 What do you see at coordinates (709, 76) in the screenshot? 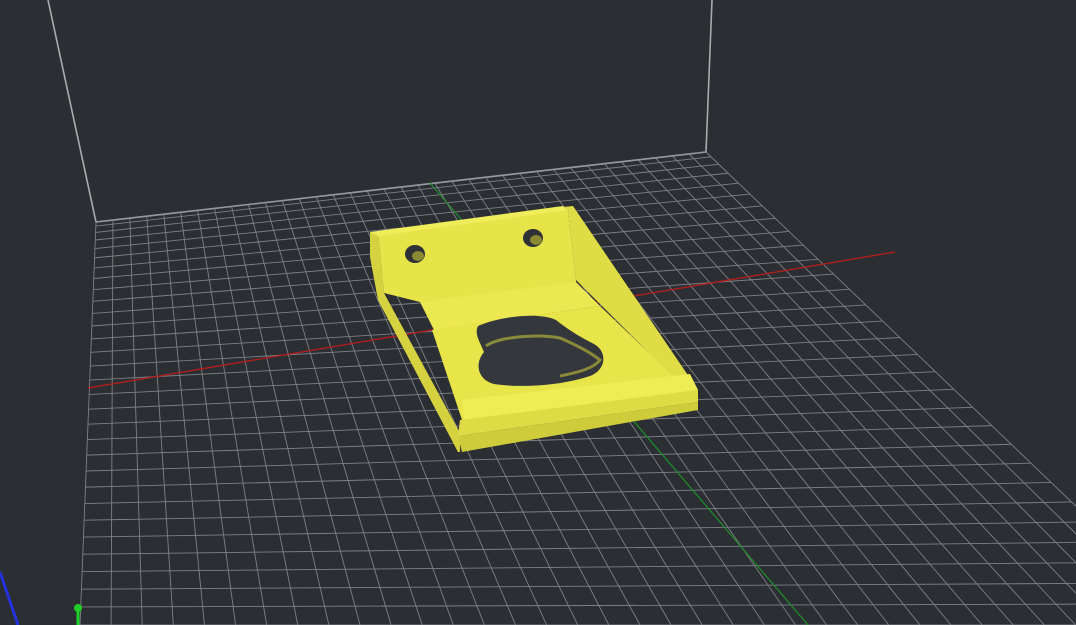
I see `back-right-vertical-edge` at bounding box center [709, 76].